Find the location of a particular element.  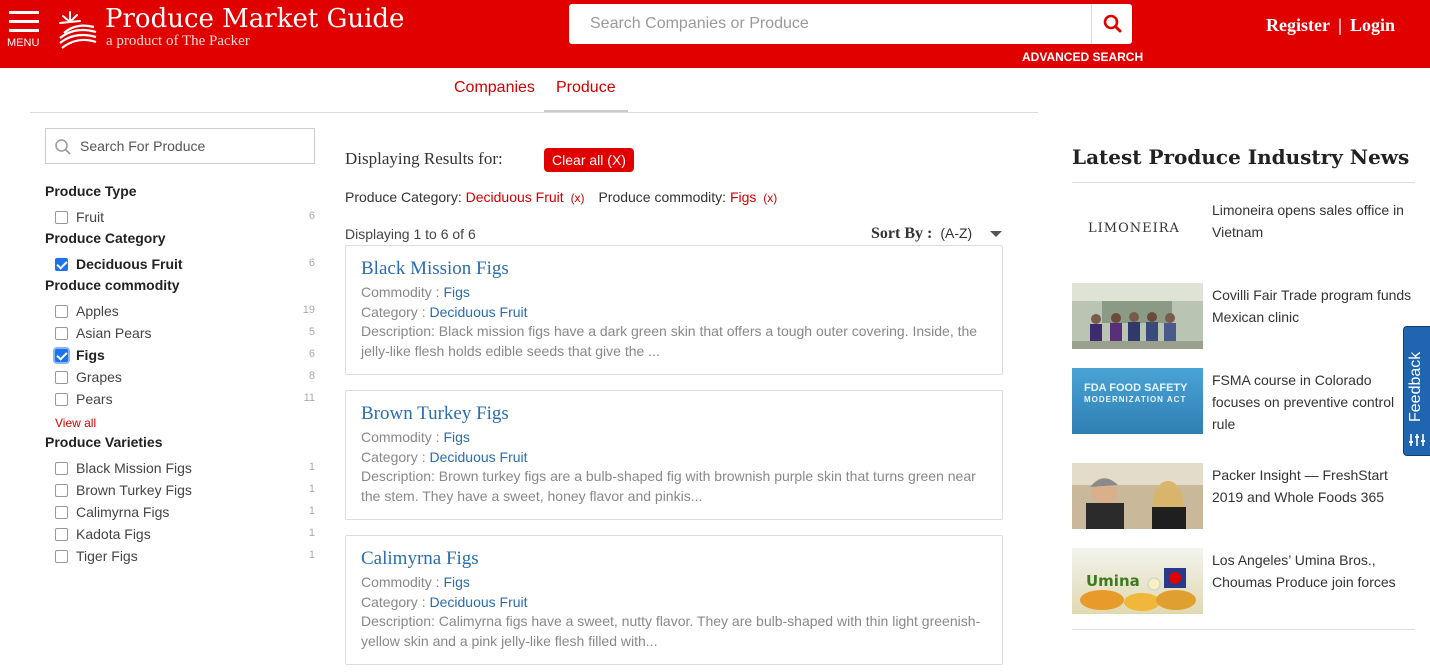

facet-item-grapes: Grapes 8 is located at coordinates (185, 378).